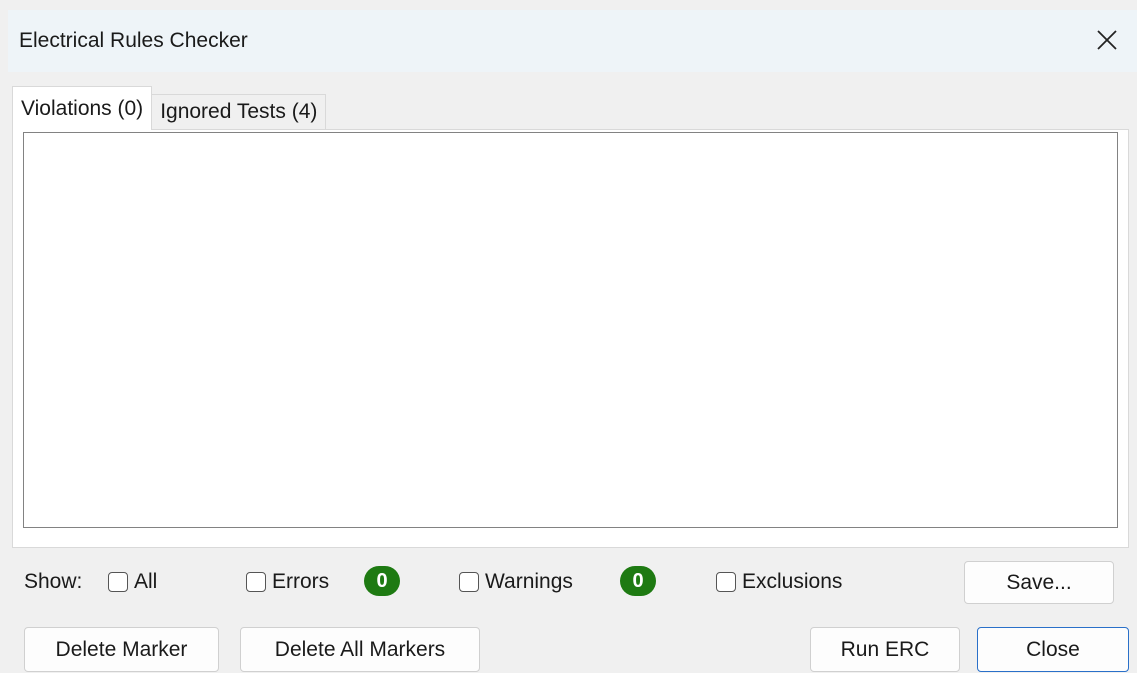 The image size is (1137, 673). I want to click on warnings-label: Warnings, so click(529, 581).